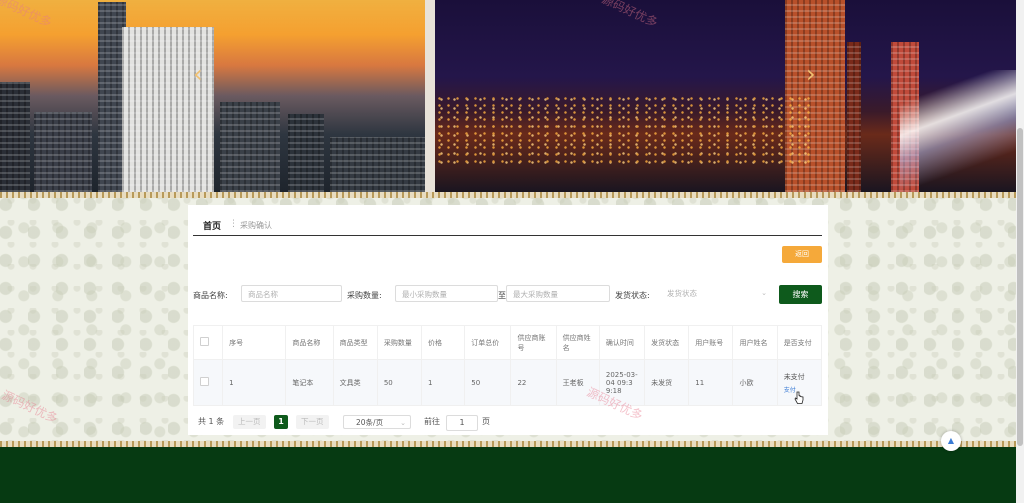 The height and width of the screenshot is (503, 1024). Describe the element at coordinates (446, 293) in the screenshot. I see `min-quantity-input: 最小采购数量` at that location.